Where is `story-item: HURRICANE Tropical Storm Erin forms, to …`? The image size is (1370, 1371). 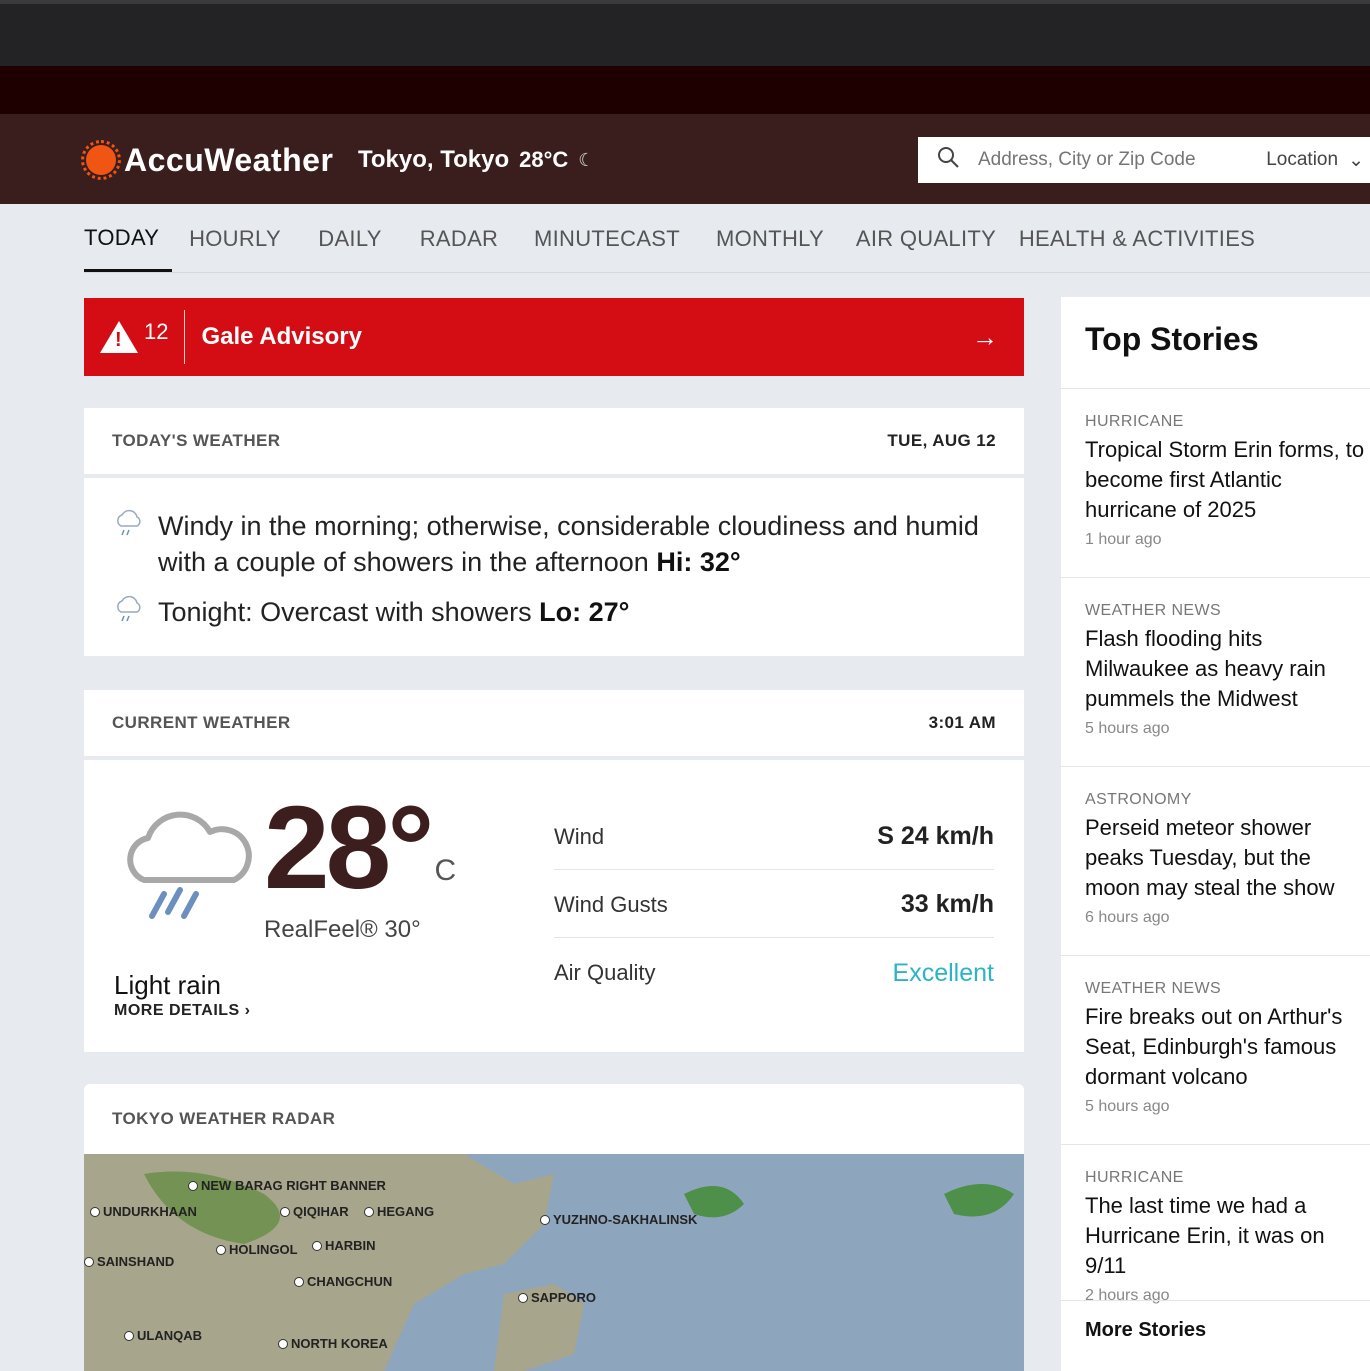
story-item: HURRICANE Tropical Storm Erin forms, to … is located at coordinates (1215, 480).